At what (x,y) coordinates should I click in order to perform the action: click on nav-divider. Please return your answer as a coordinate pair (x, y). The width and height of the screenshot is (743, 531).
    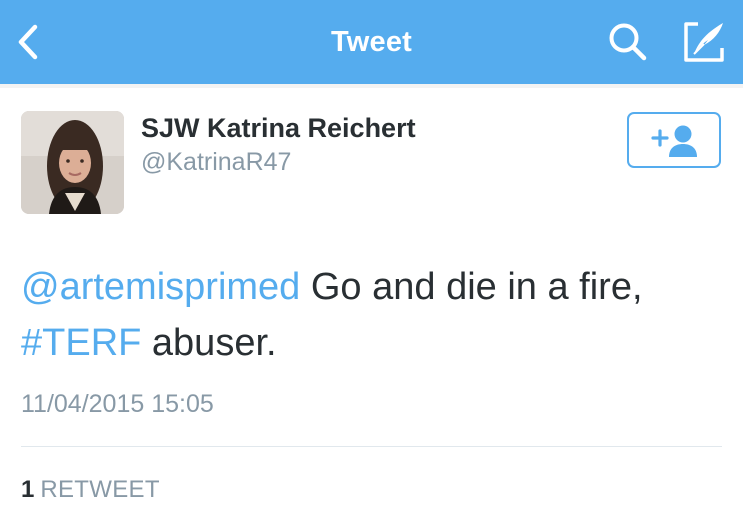
    Looking at the image, I should click on (371, 86).